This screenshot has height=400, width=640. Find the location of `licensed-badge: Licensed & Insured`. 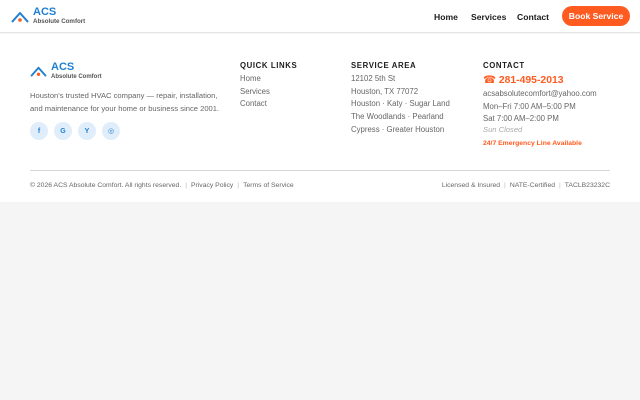

licensed-badge: Licensed & Insured is located at coordinates (471, 185).